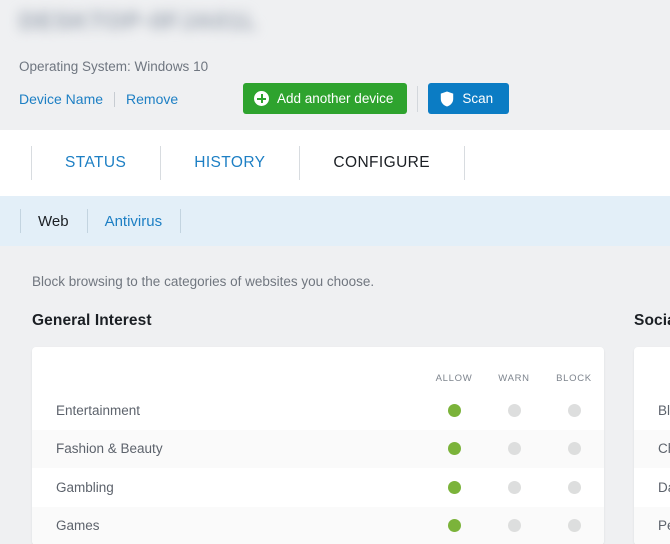  I want to click on category-card-header: ALLOW WARN BLOCK, so click(318, 369).